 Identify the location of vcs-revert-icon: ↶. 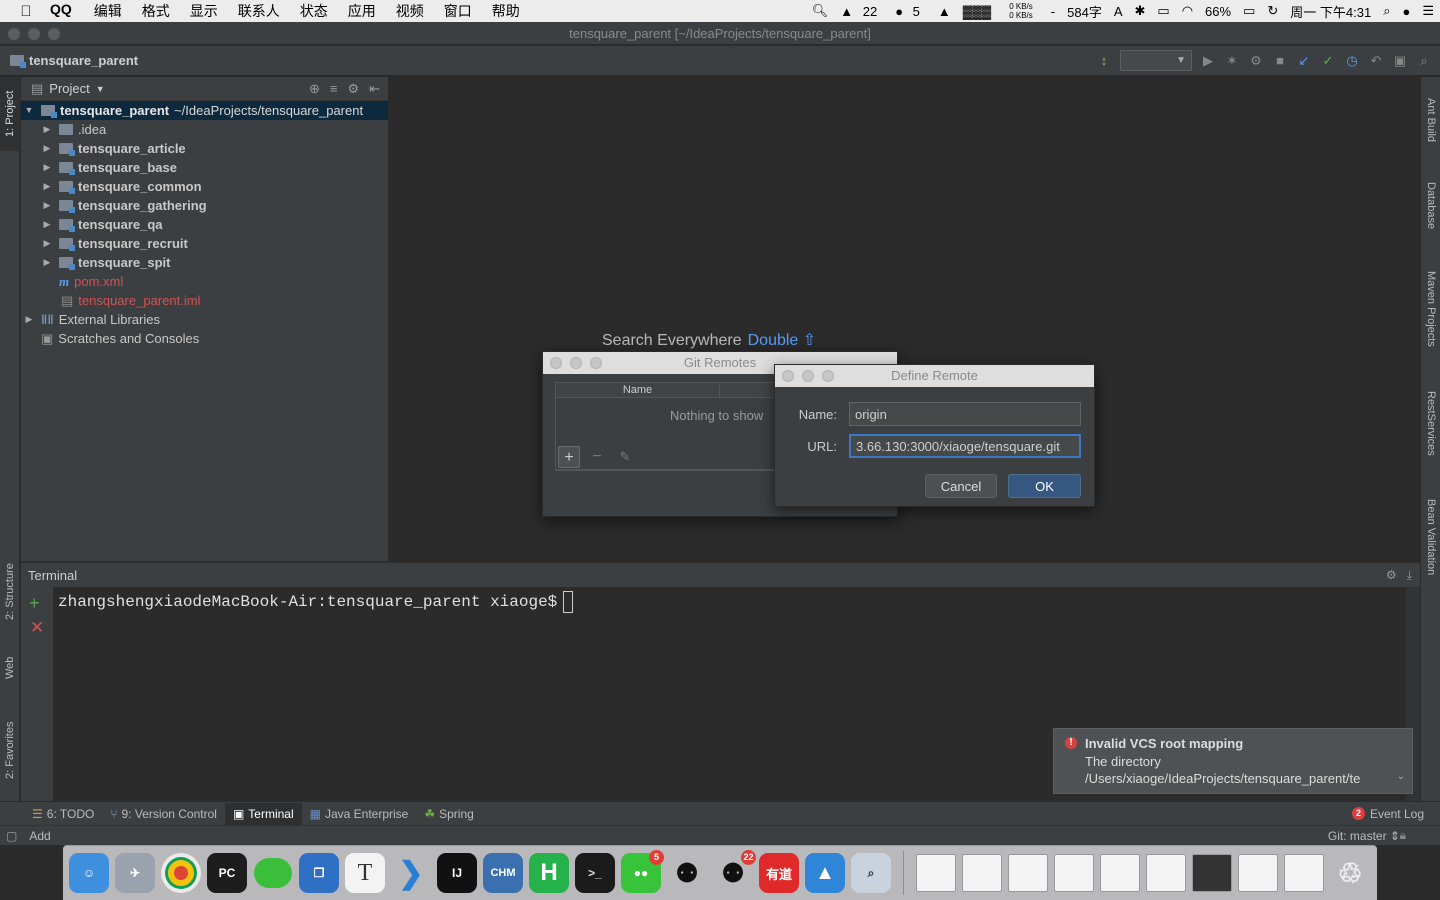
(1376, 61).